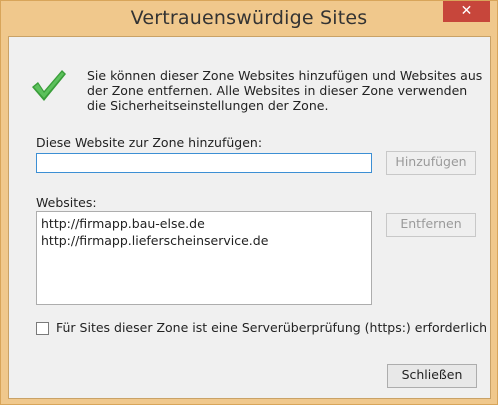  Describe the element at coordinates (149, 142) in the screenshot. I see `add-site-label: Diese Website zur Zone hinzufügen:` at that location.